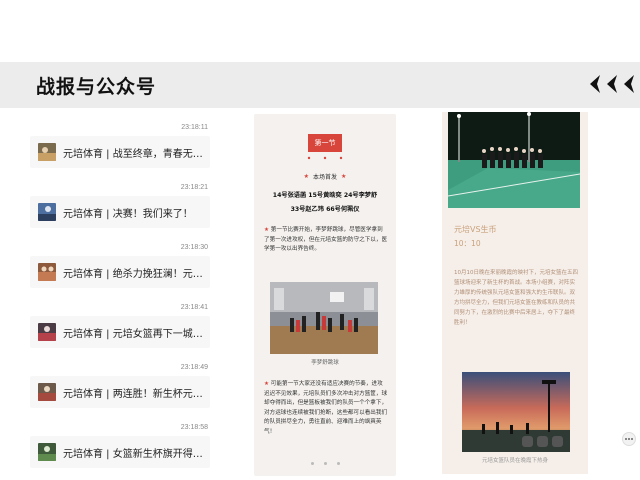 The width and height of the screenshot is (640, 480). Describe the element at coordinates (475, 229) in the screenshot. I see `match-title: 元培VS生币` at that location.